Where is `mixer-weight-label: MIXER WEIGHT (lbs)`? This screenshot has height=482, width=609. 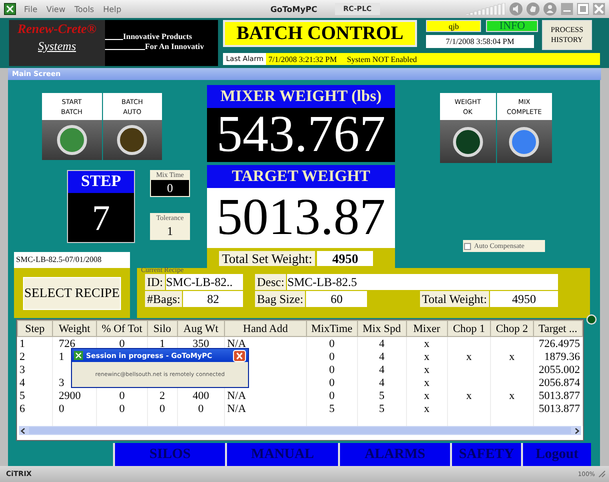
mixer-weight-label: MIXER WEIGHT (lbs) is located at coordinates (301, 96).